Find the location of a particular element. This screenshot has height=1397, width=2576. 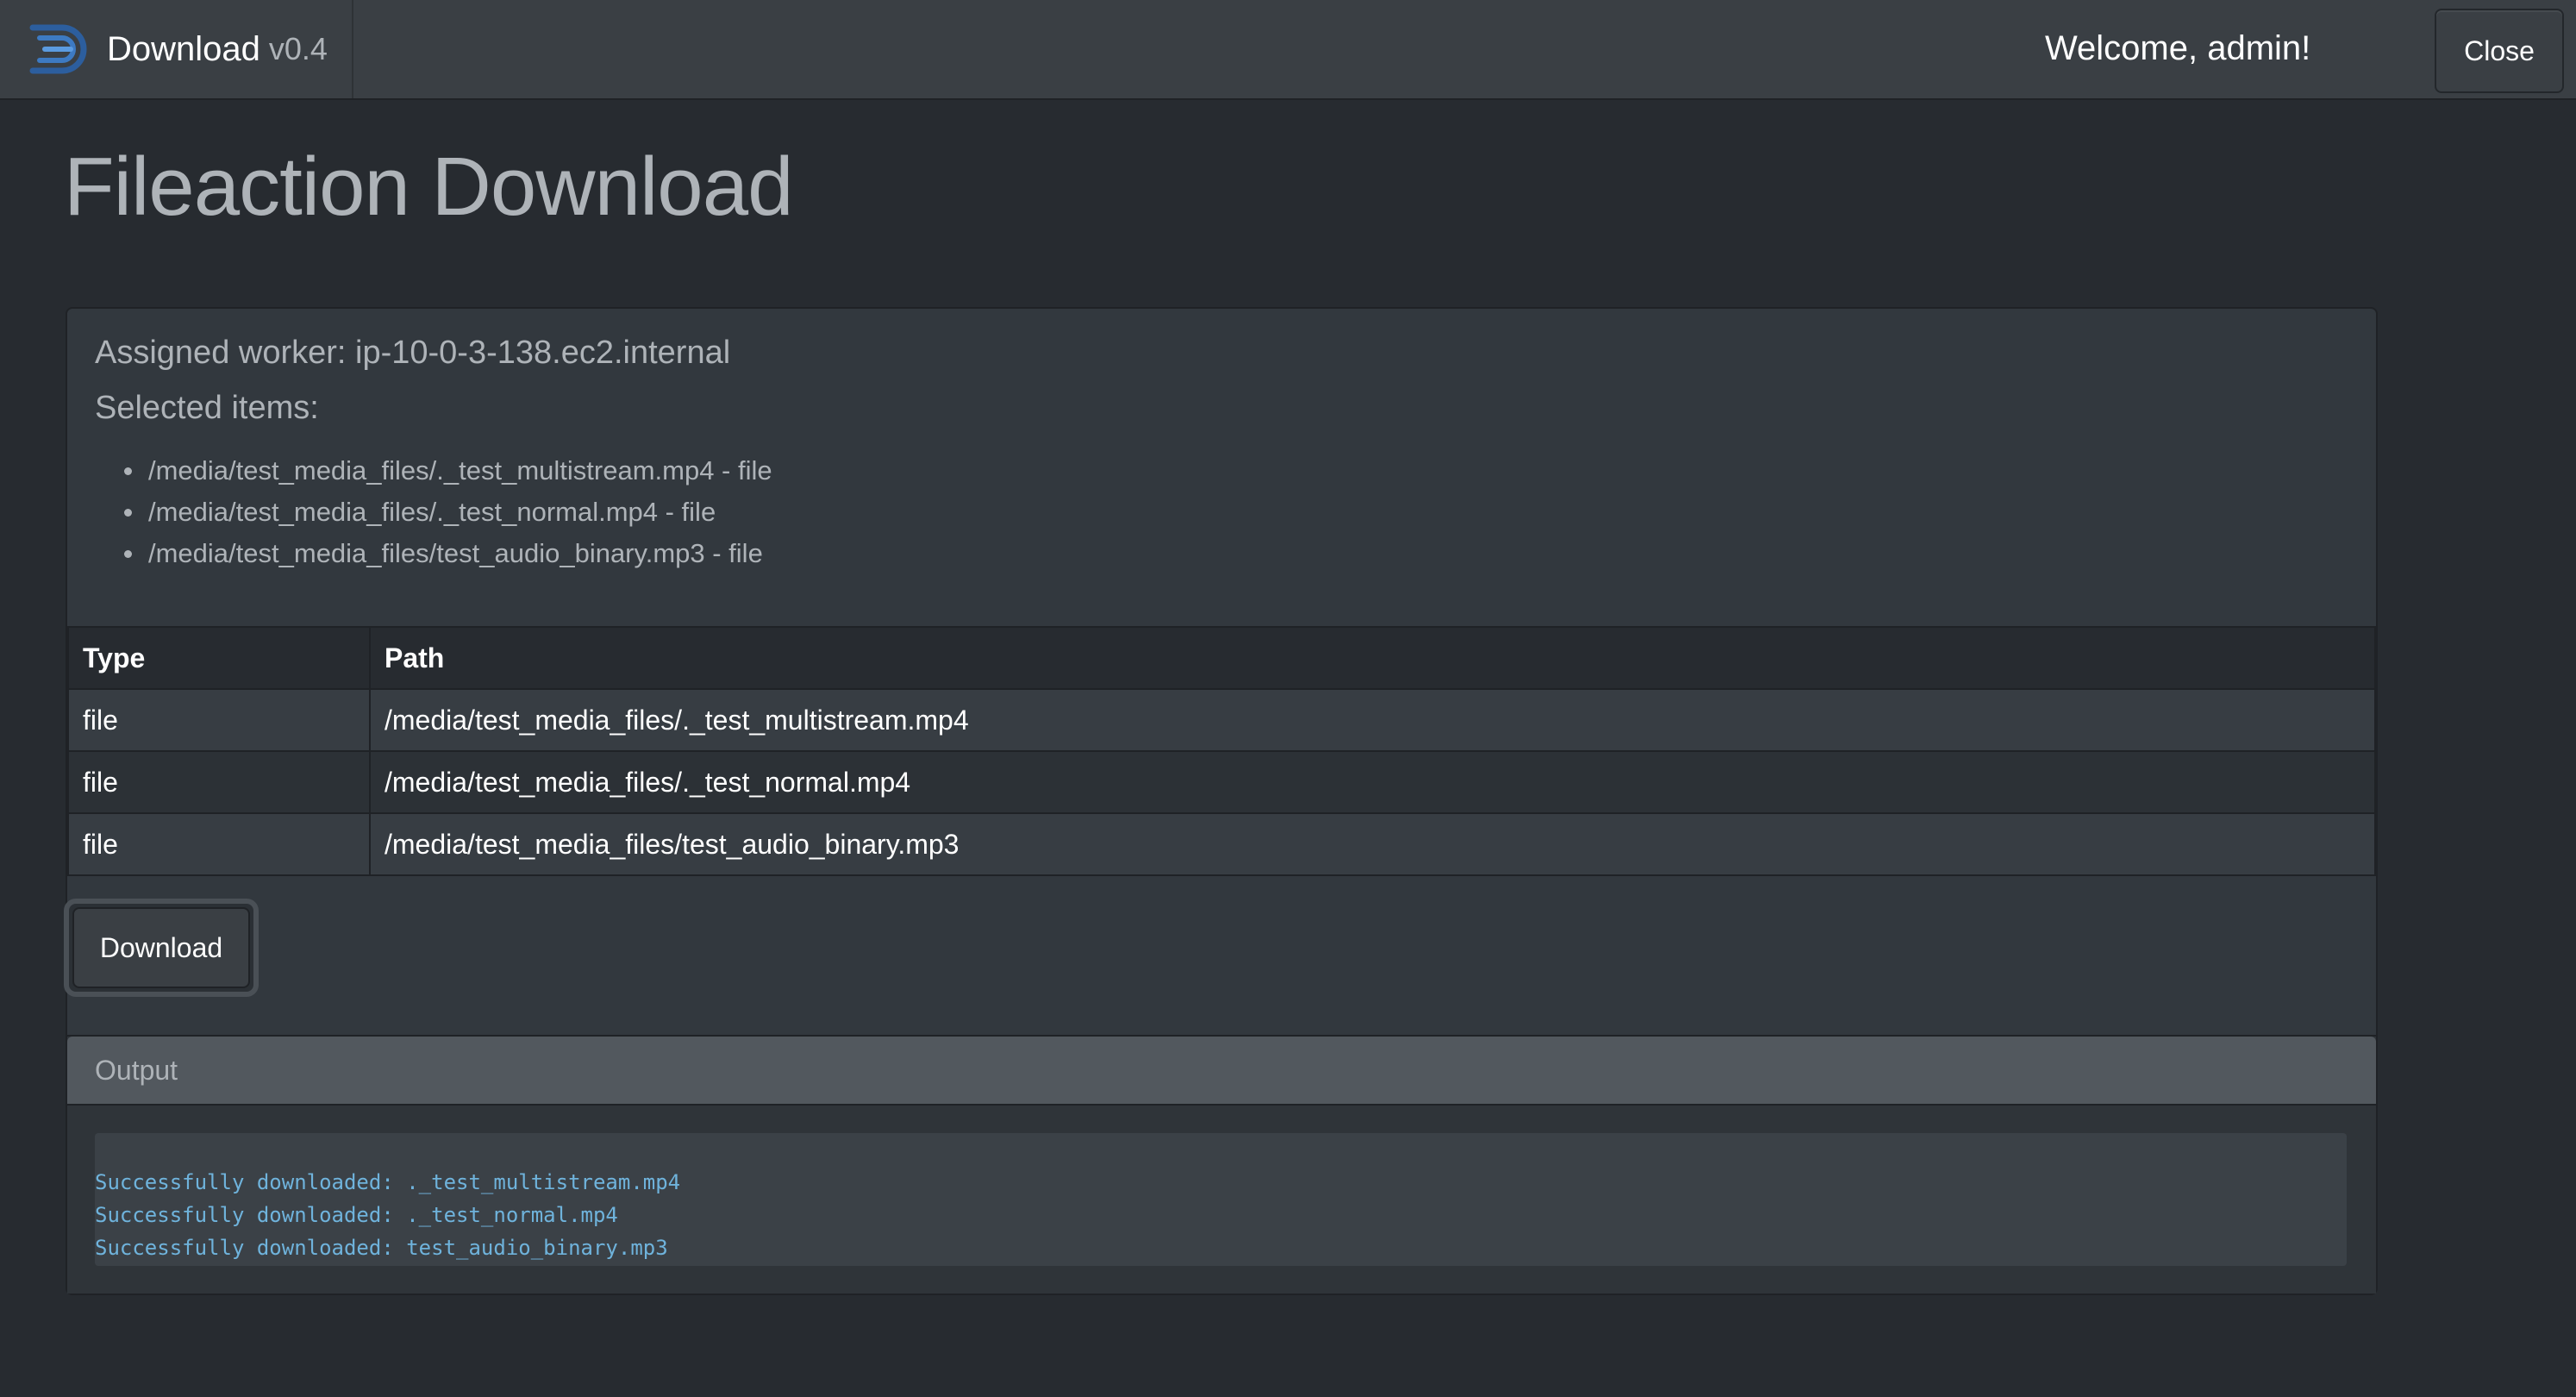

column-header-type: Type is located at coordinates (219, 658).